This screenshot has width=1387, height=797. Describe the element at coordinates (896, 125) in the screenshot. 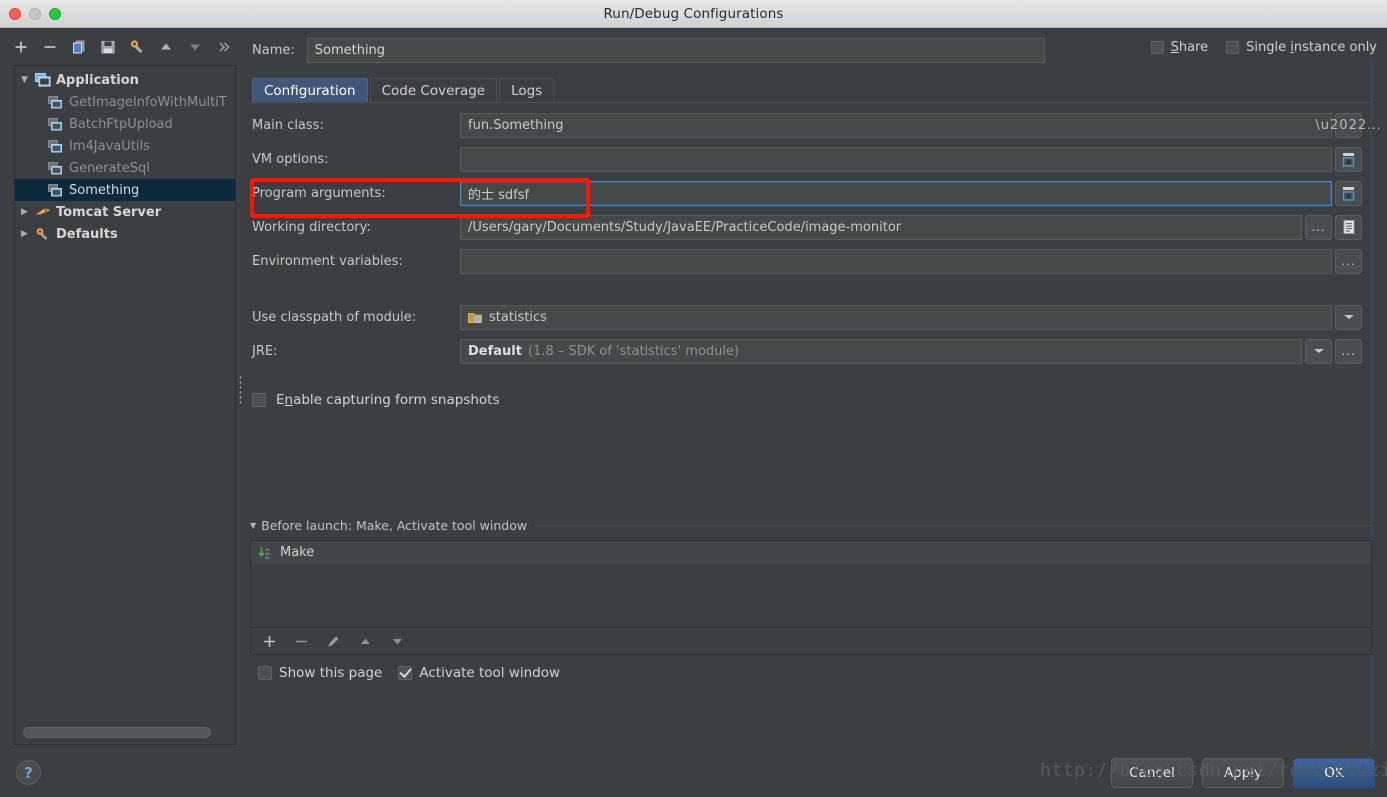

I see `main-class-input: fun.Something` at that location.